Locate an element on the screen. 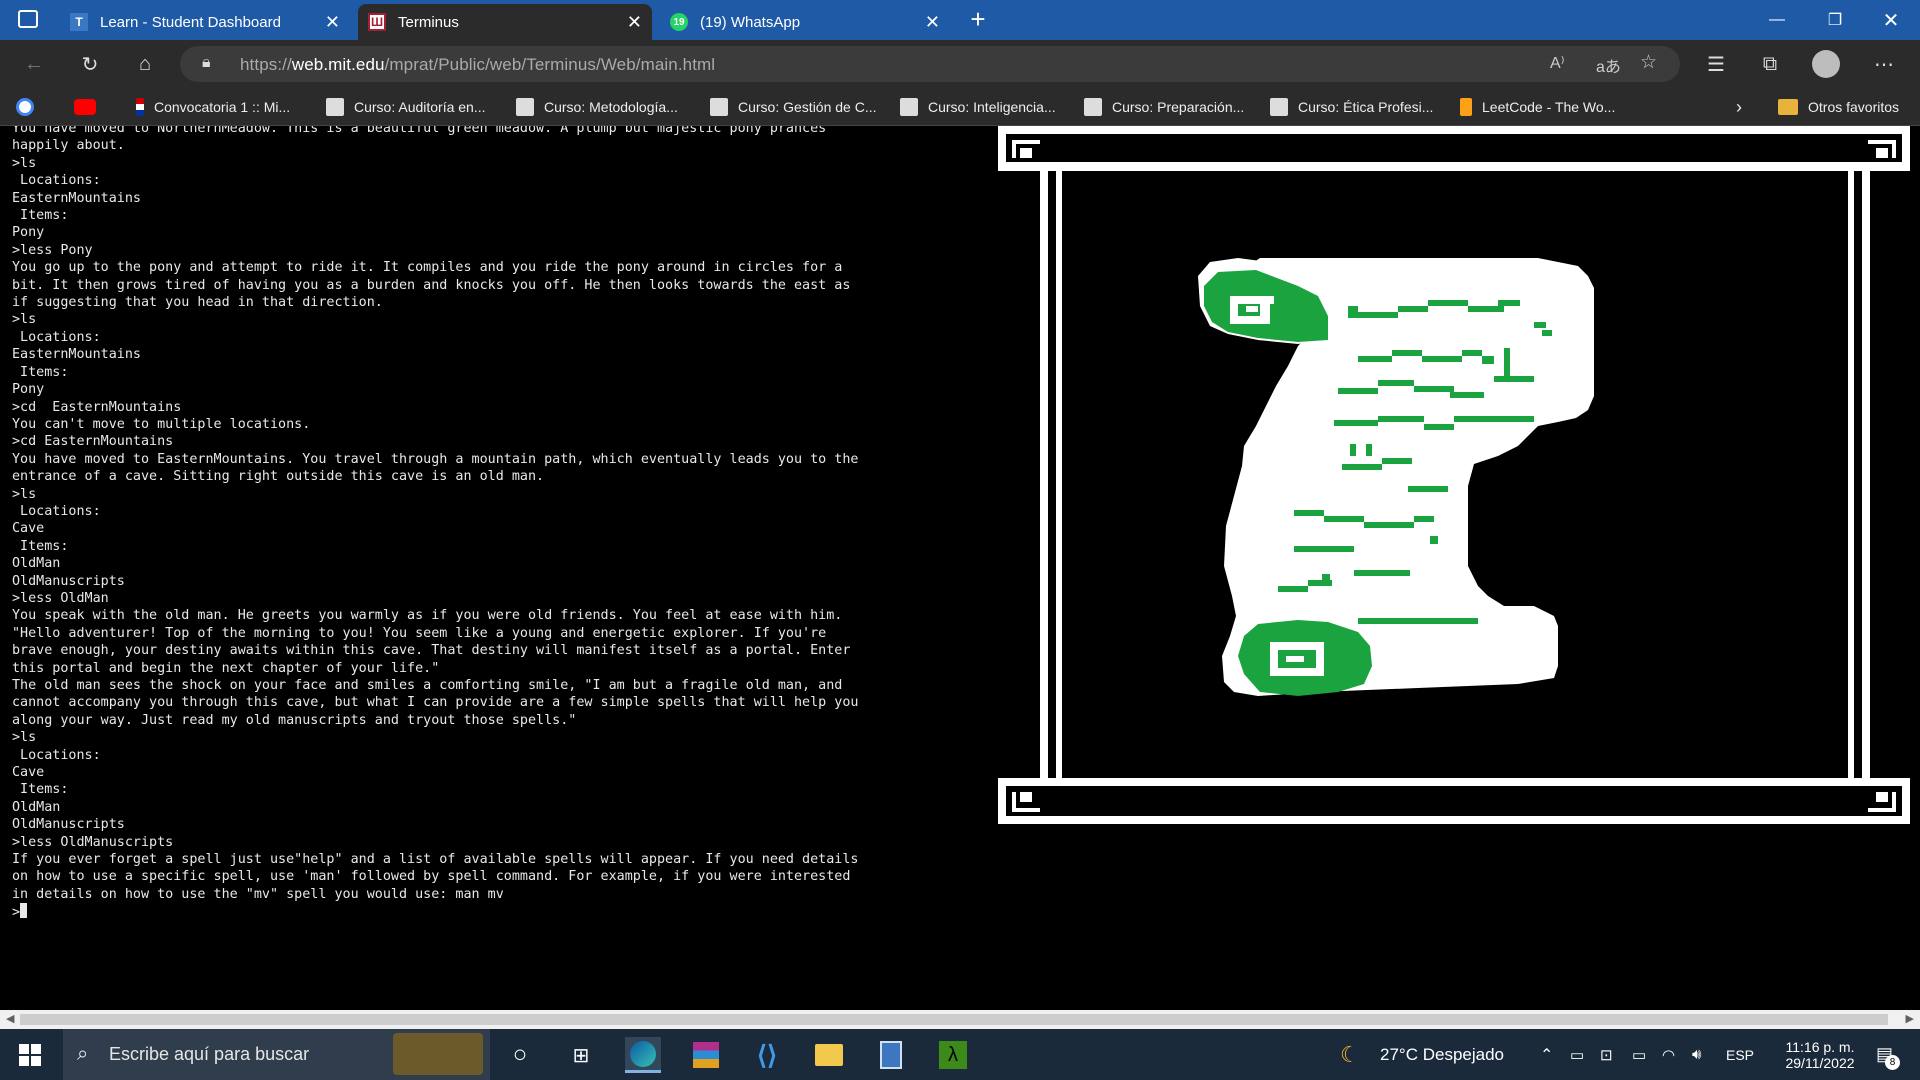 This screenshot has width=1920, height=1080. terminal-prompt: > is located at coordinates (492, 912).